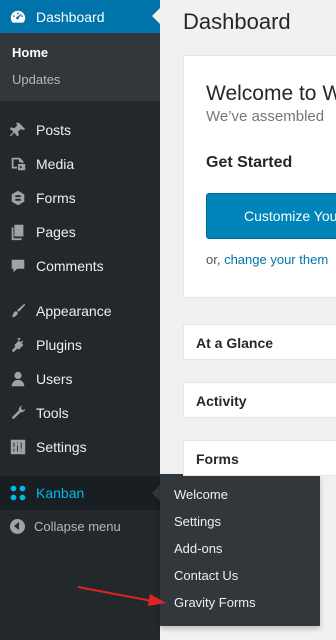 This screenshot has width=336, height=640. I want to click on forms-title: Forms, so click(217, 459).